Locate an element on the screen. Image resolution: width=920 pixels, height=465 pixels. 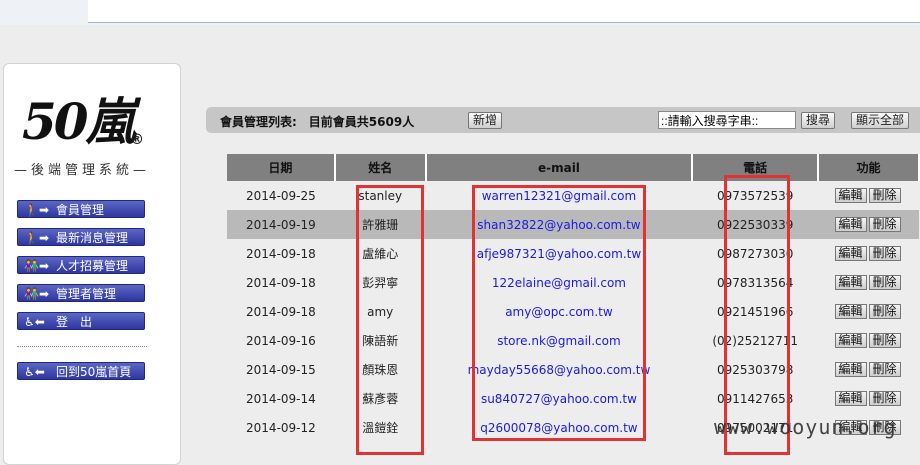
menu-label: 回到50嵐首頁 is located at coordinates (94, 372).